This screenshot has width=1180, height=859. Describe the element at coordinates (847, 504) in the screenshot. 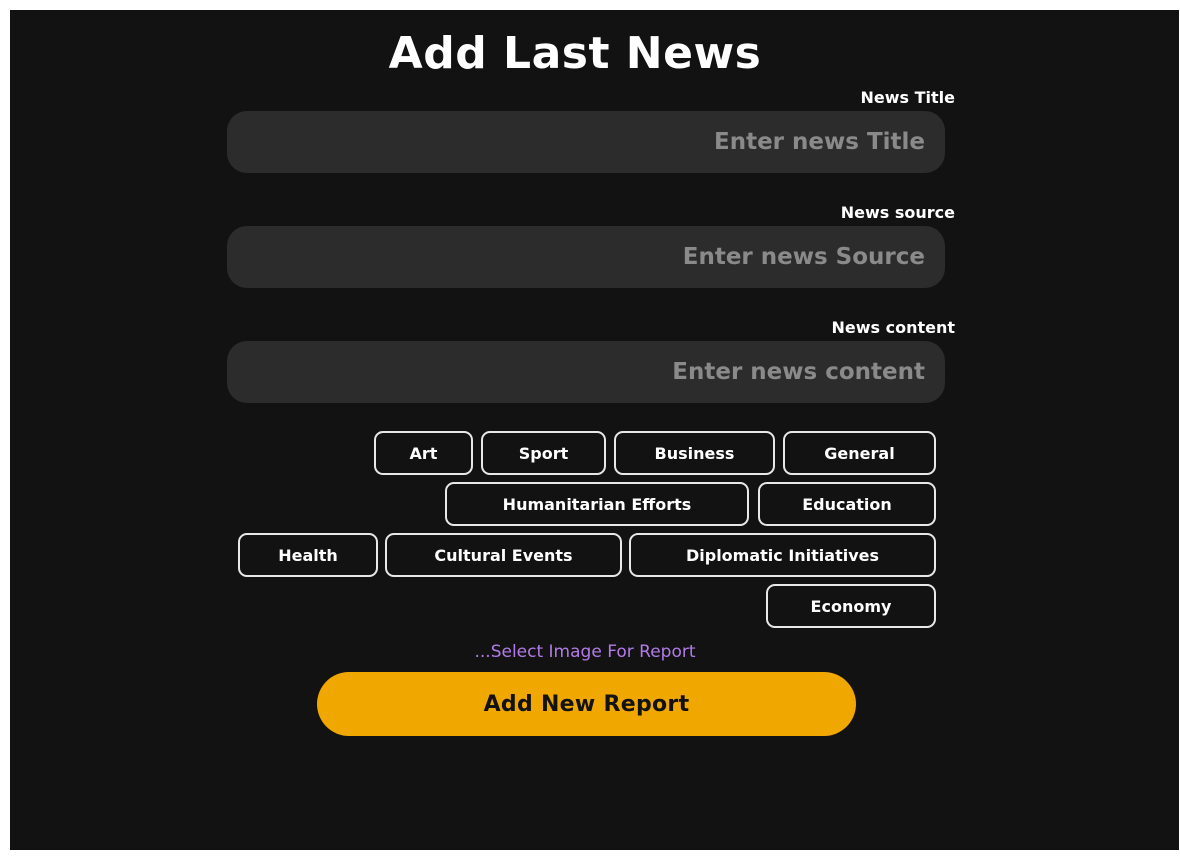

I see `category-chip-education: Education` at that location.